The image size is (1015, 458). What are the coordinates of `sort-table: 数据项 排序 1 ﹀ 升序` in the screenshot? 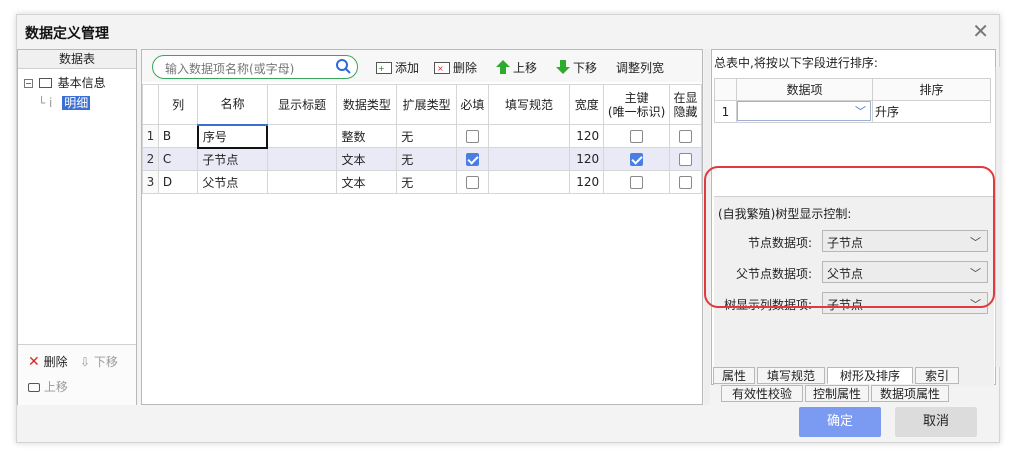 It's located at (852, 100).